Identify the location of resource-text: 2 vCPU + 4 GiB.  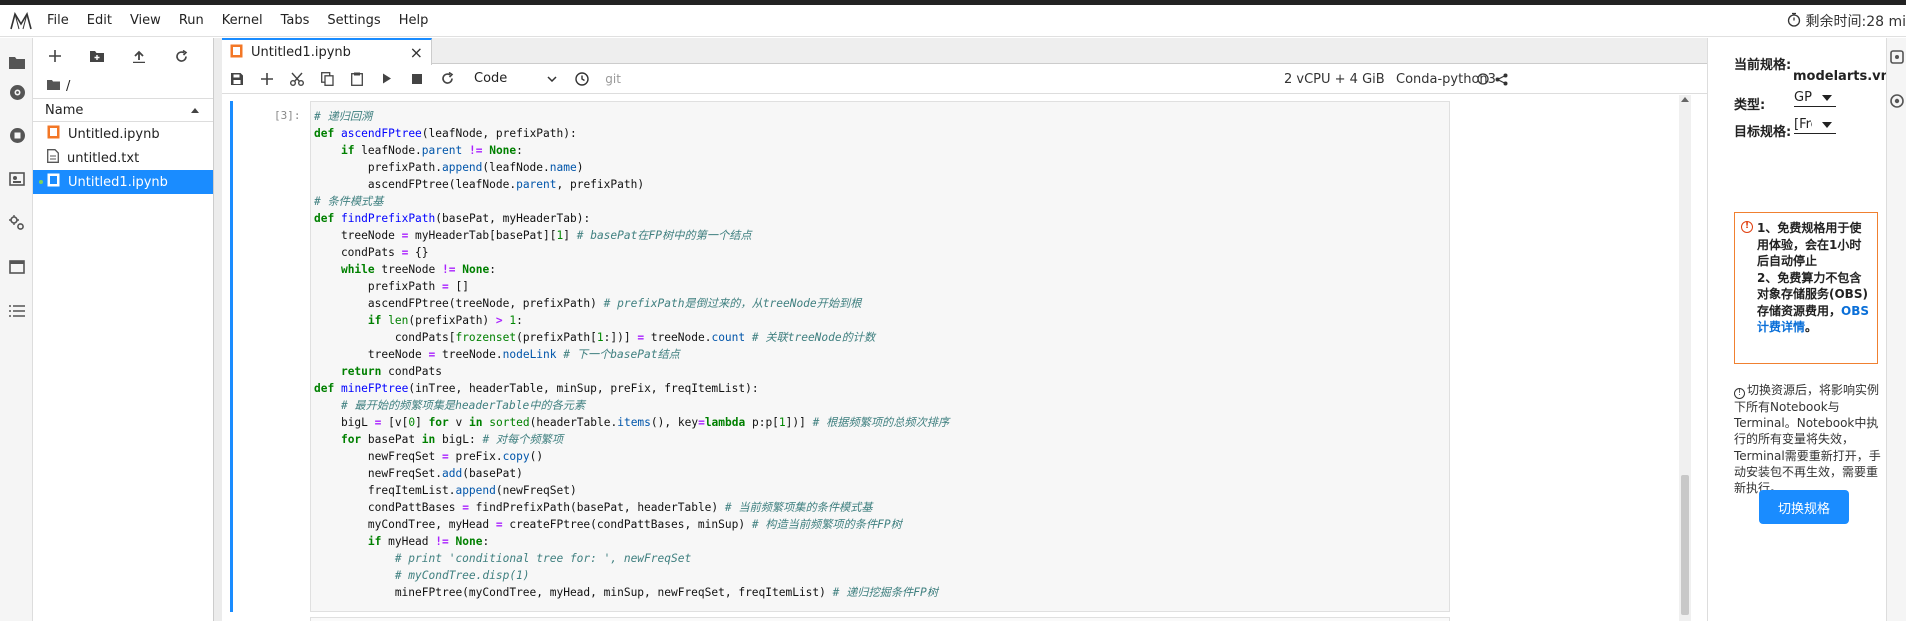
(1334, 79).